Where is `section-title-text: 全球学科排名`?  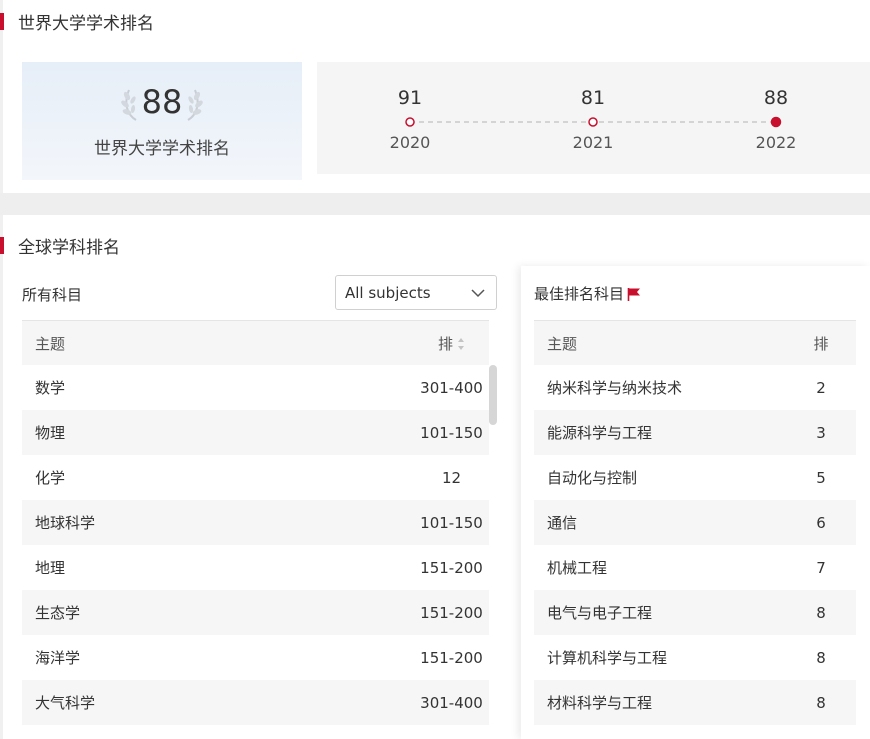
section-title-text: 全球学科排名 is located at coordinates (69, 248).